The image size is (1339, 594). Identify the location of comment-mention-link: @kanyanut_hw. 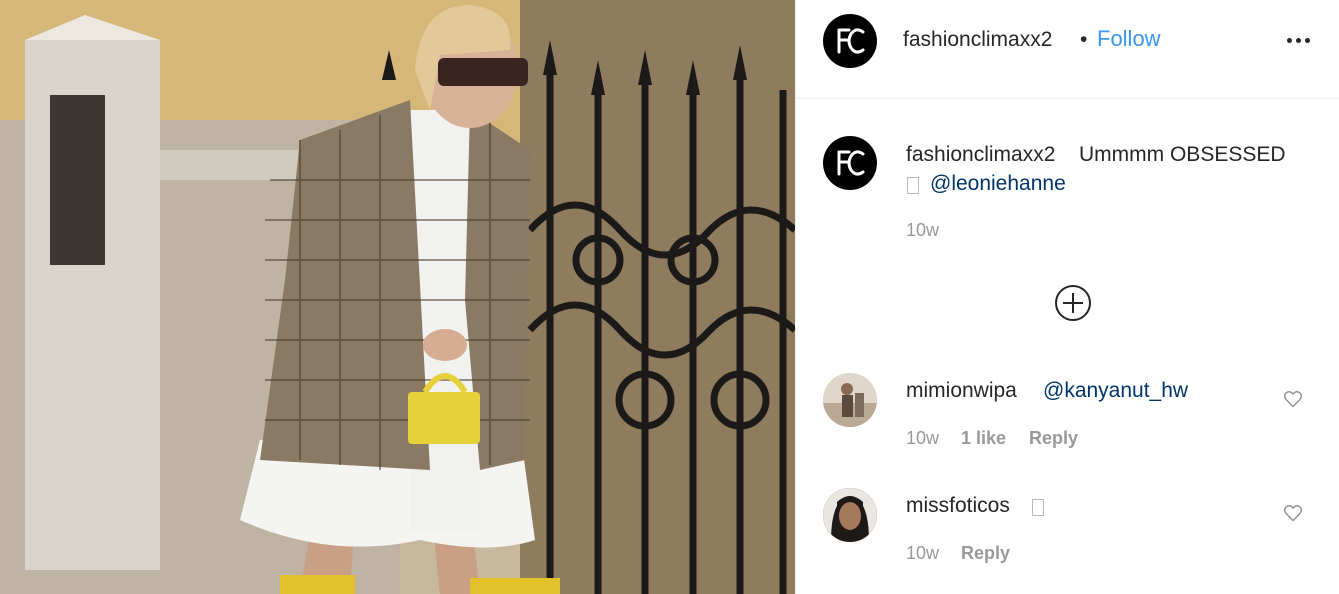
(1115, 391).